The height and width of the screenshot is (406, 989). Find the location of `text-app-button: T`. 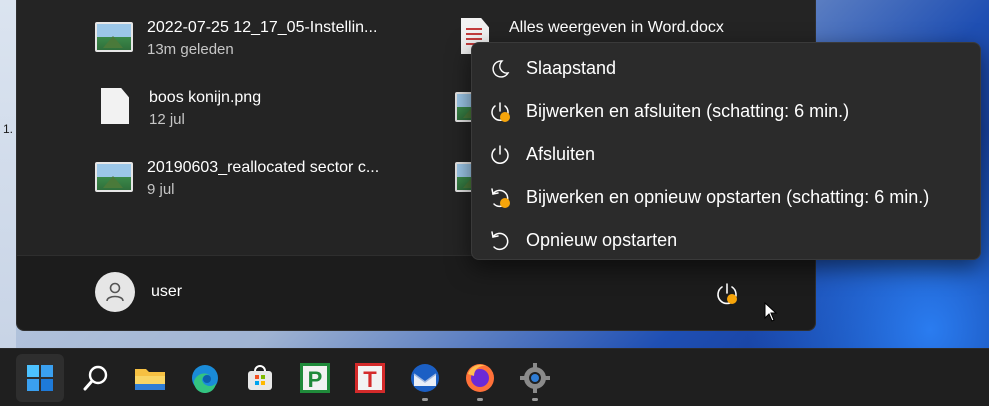

text-app-button: T is located at coordinates (370, 378).